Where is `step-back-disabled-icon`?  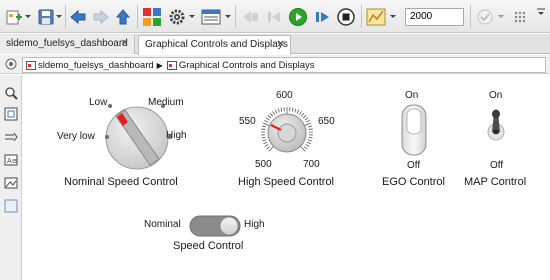 step-back-disabled-icon is located at coordinates (274, 17).